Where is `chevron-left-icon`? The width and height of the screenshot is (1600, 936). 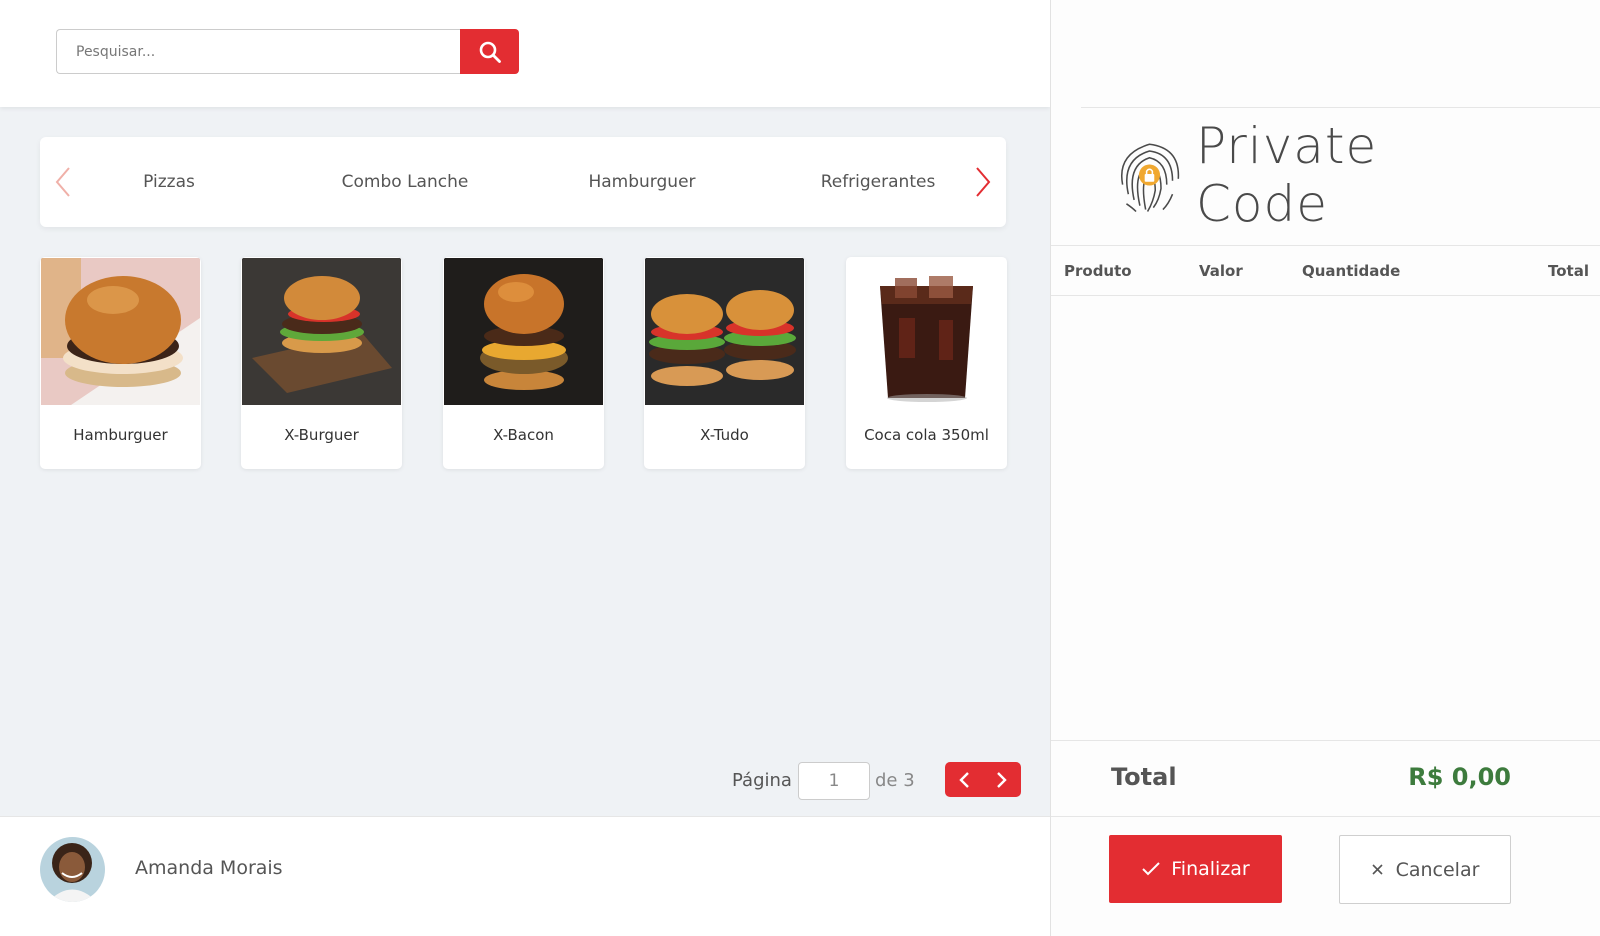 chevron-left-icon is located at coordinates (964, 779).